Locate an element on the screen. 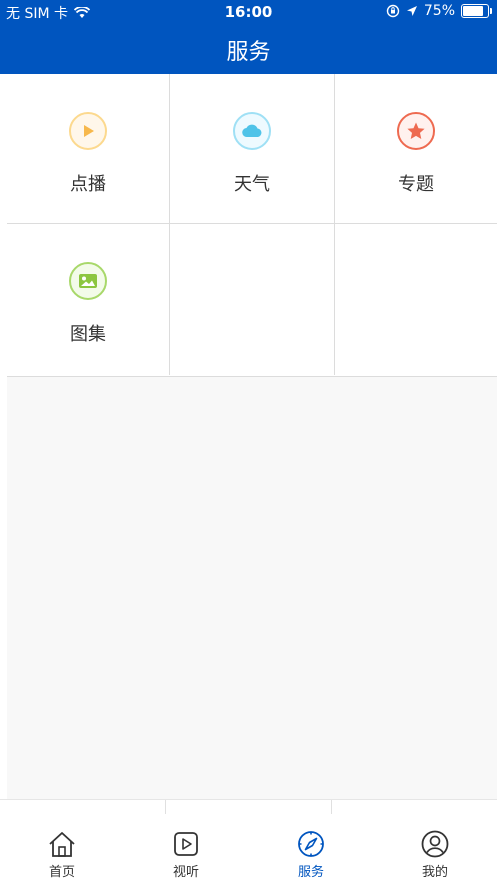  cloud-icon is located at coordinates (252, 131).